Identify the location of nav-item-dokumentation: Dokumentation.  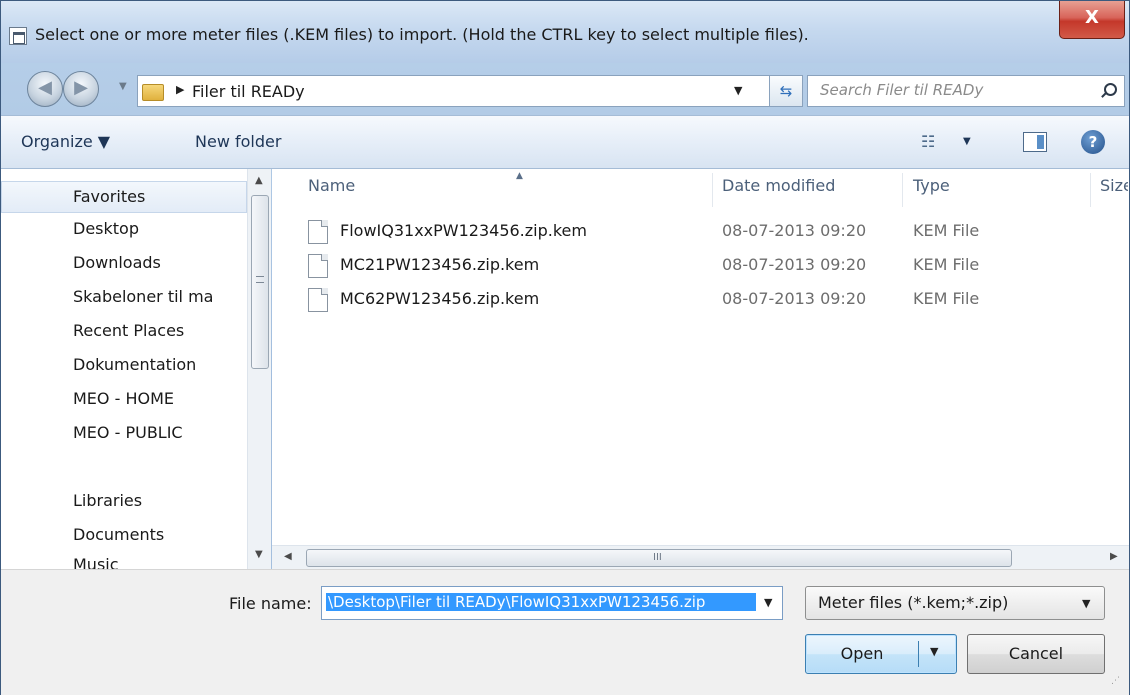
(157, 370).